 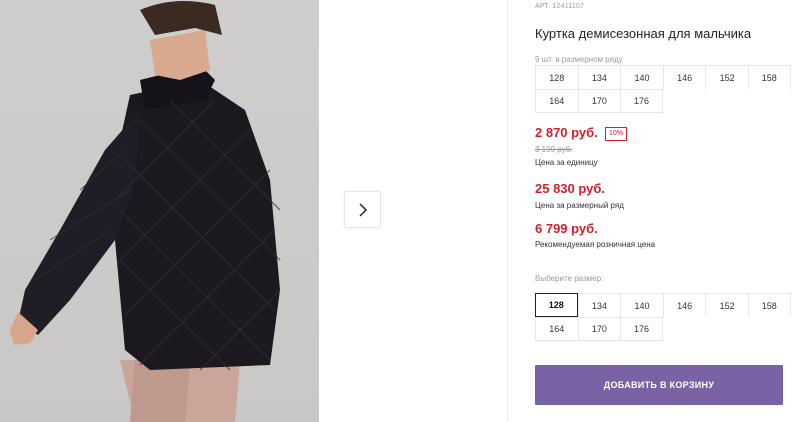 What do you see at coordinates (641, 329) in the screenshot?
I see `size-option-176: 176` at bounding box center [641, 329].